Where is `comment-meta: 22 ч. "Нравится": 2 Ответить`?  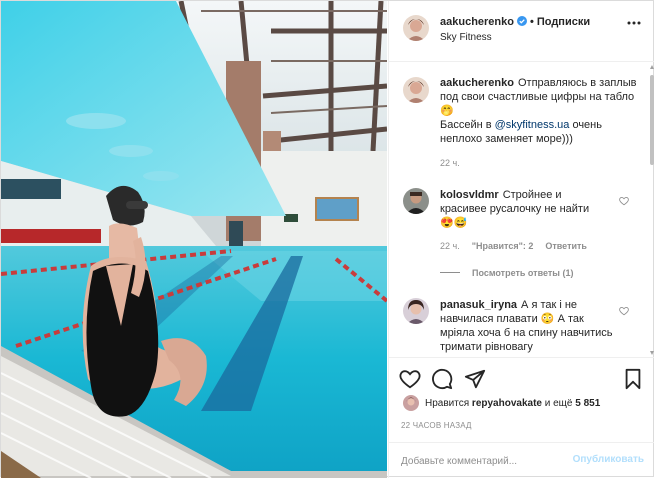 comment-meta: 22 ч. "Нравится": 2 Ответить is located at coordinates (519, 246).